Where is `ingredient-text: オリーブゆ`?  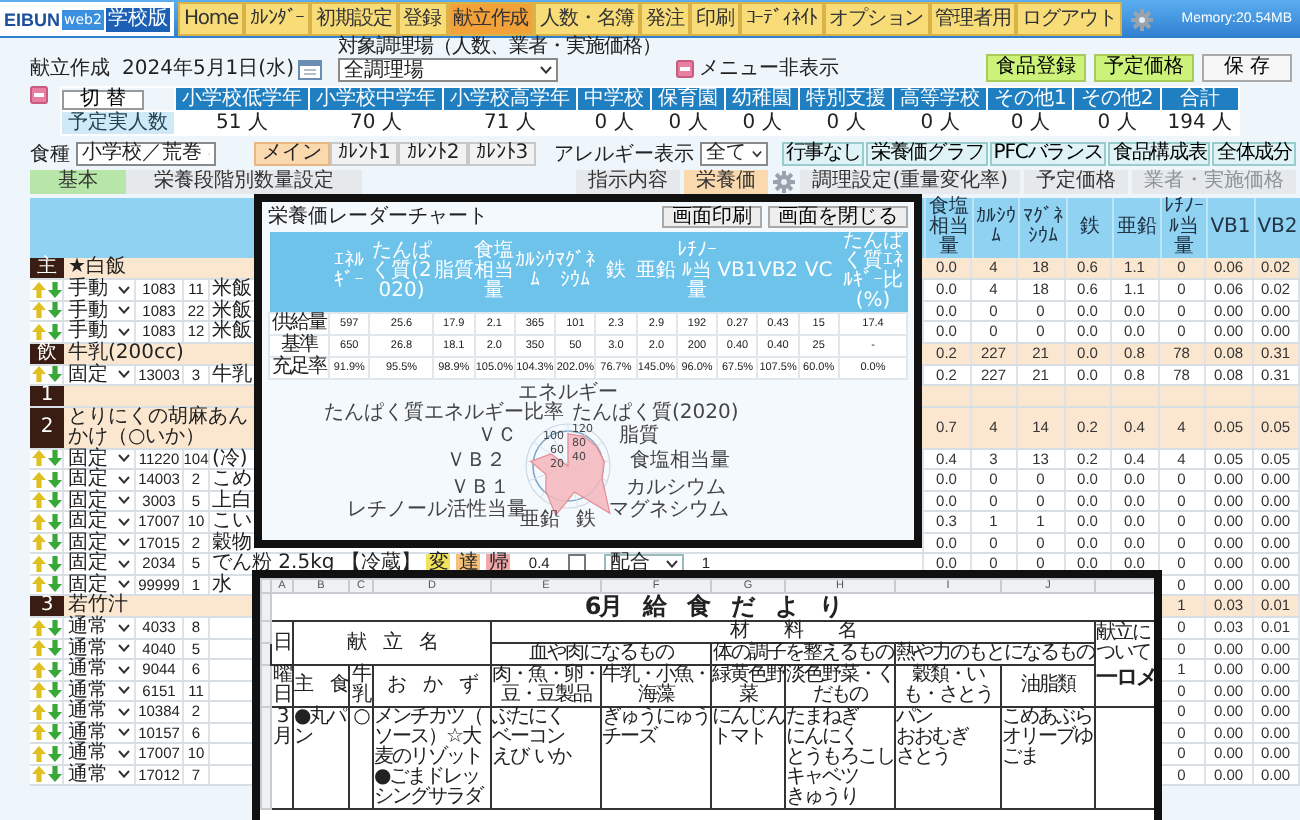 ingredient-text: オリーブゆ is located at coordinates (1047, 738).